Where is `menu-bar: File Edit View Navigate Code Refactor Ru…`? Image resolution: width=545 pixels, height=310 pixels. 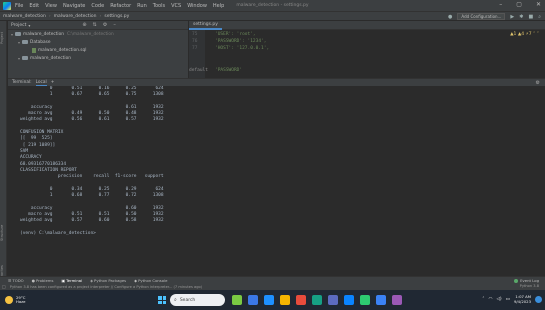
menu-bar: File Edit View Navigate Code Refactor Ru… is located at coordinates (272, 5).